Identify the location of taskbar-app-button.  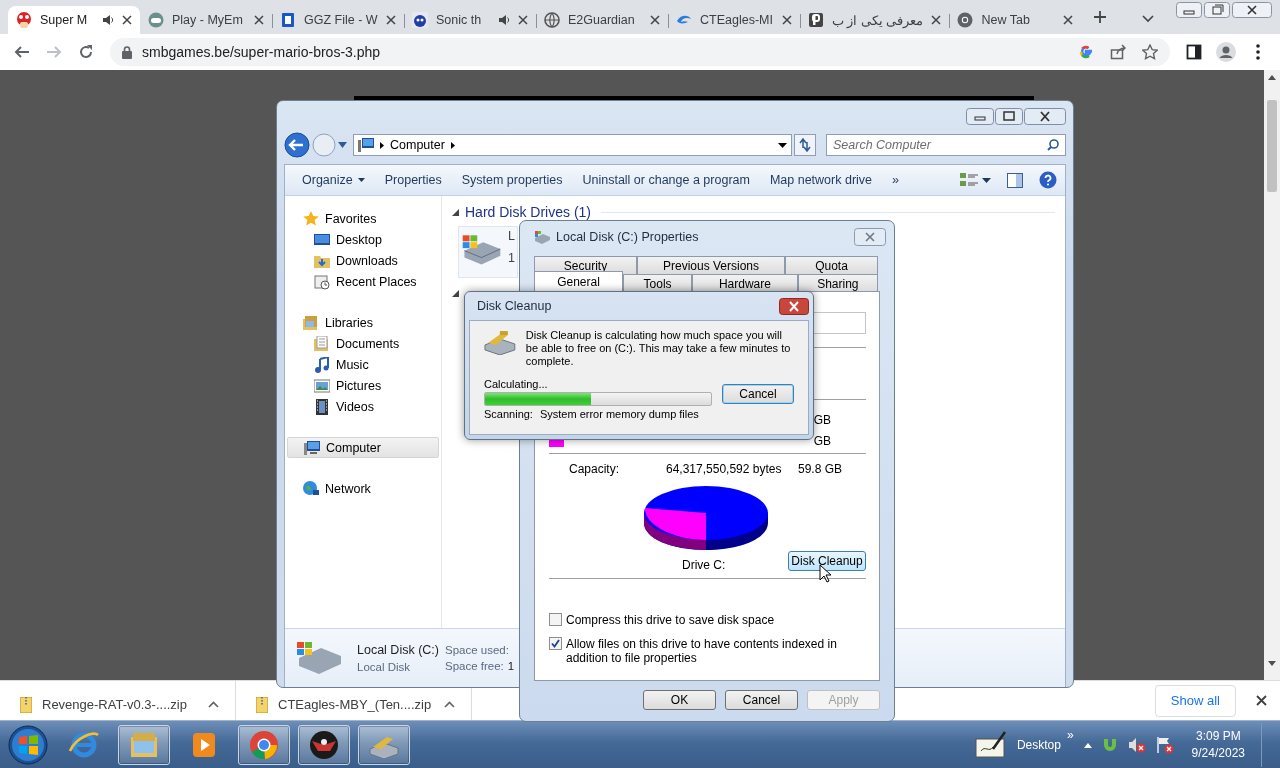
(324, 744).